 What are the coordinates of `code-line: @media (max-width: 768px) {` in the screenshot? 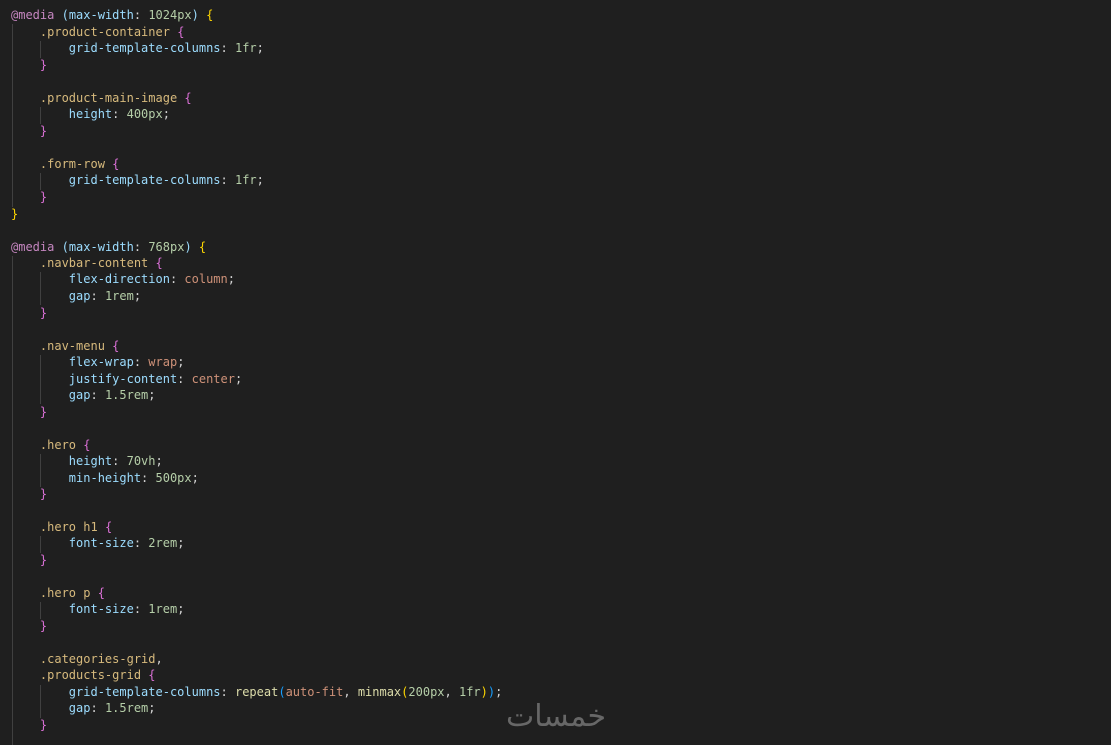 It's located at (109, 247).